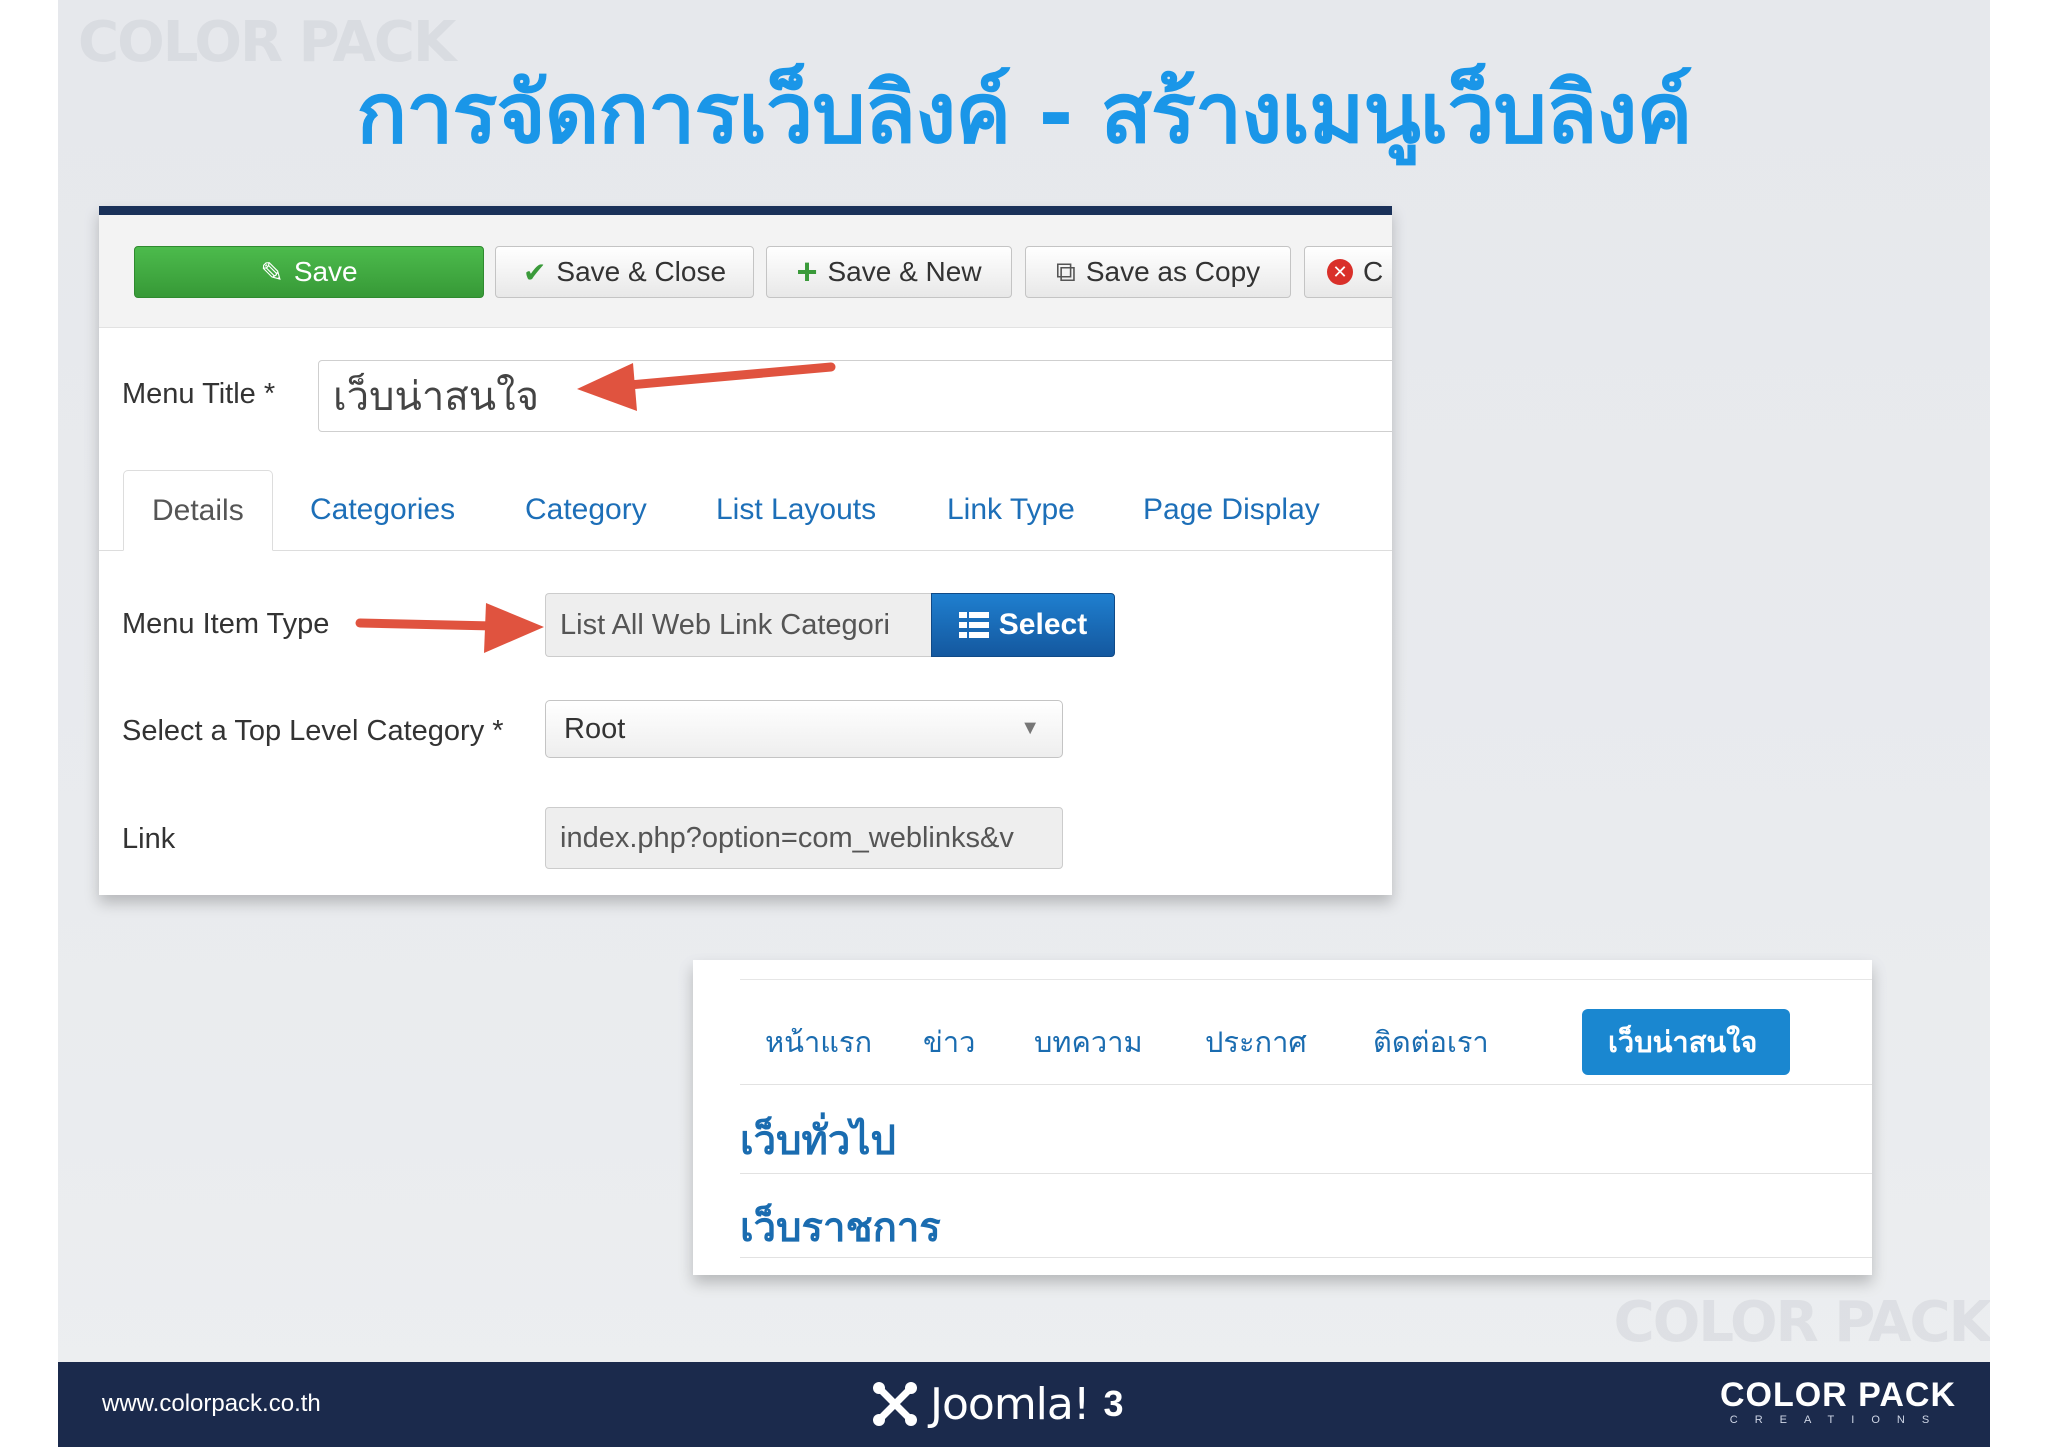 This screenshot has height=1447, width=2048. Describe the element at coordinates (1373, 271) in the screenshot. I see `close-label: C` at that location.